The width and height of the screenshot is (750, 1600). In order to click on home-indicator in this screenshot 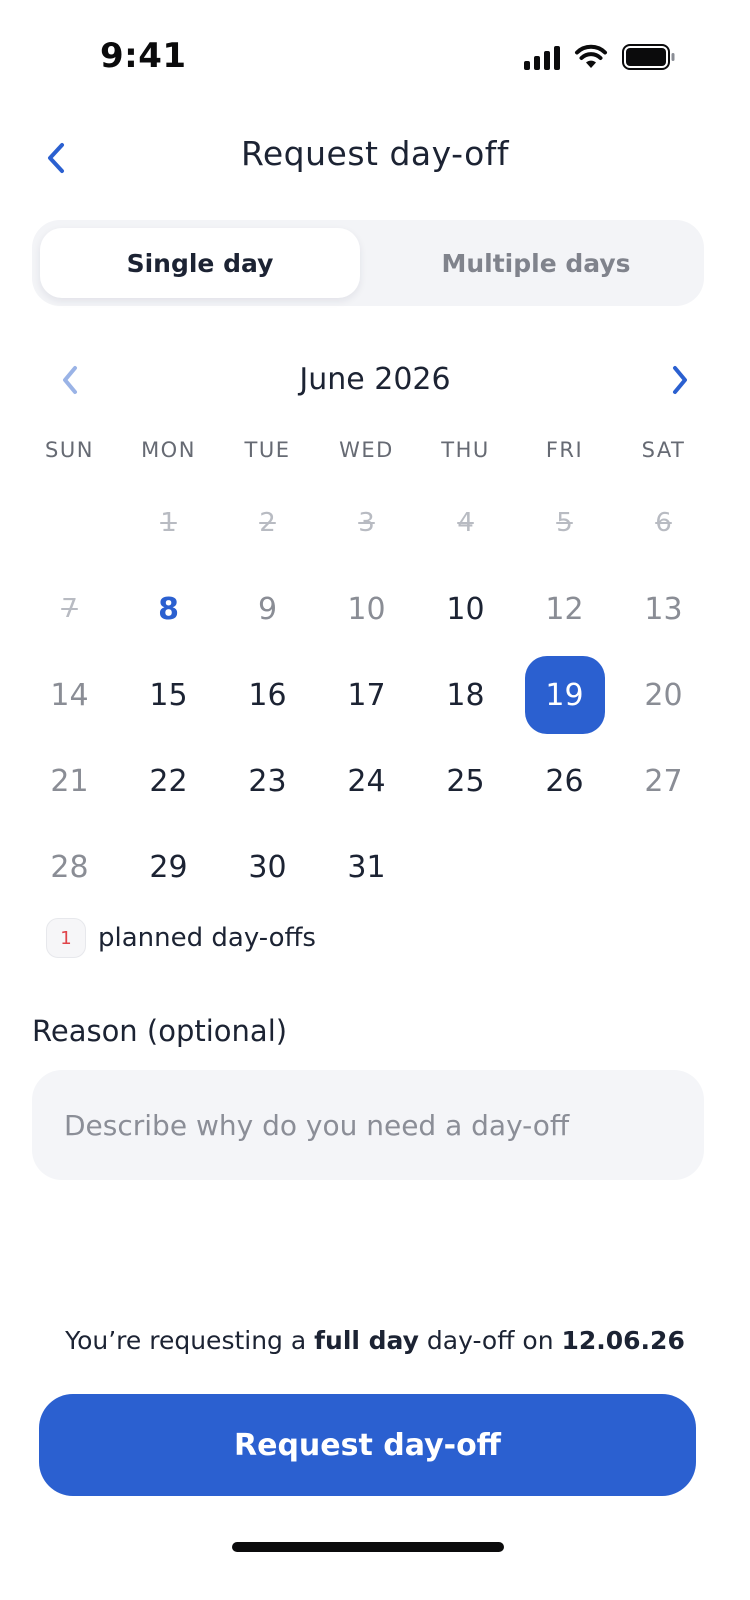, I will do `click(368, 1547)`.